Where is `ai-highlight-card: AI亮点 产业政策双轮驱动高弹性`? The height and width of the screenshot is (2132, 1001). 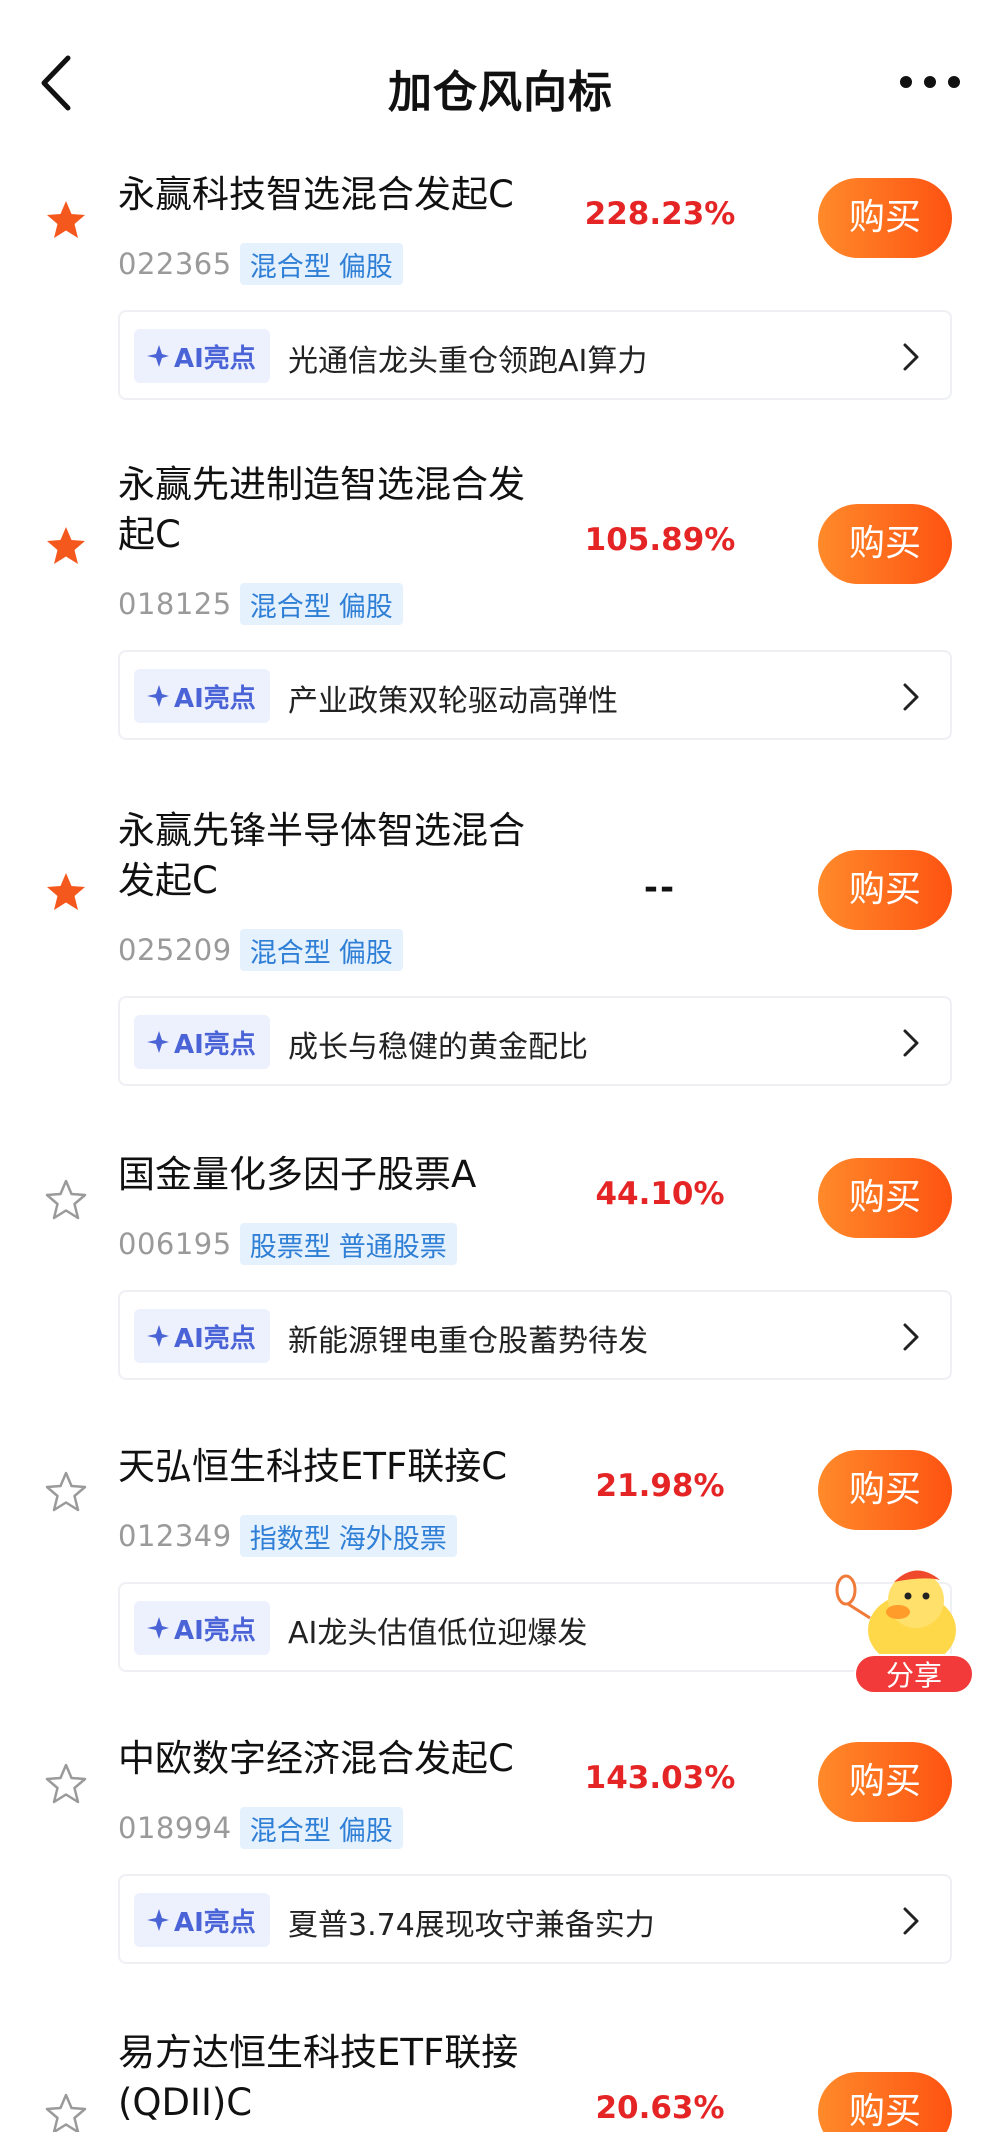 ai-highlight-card: AI亮点 产业政策双轮驱动高弹性 is located at coordinates (535, 695).